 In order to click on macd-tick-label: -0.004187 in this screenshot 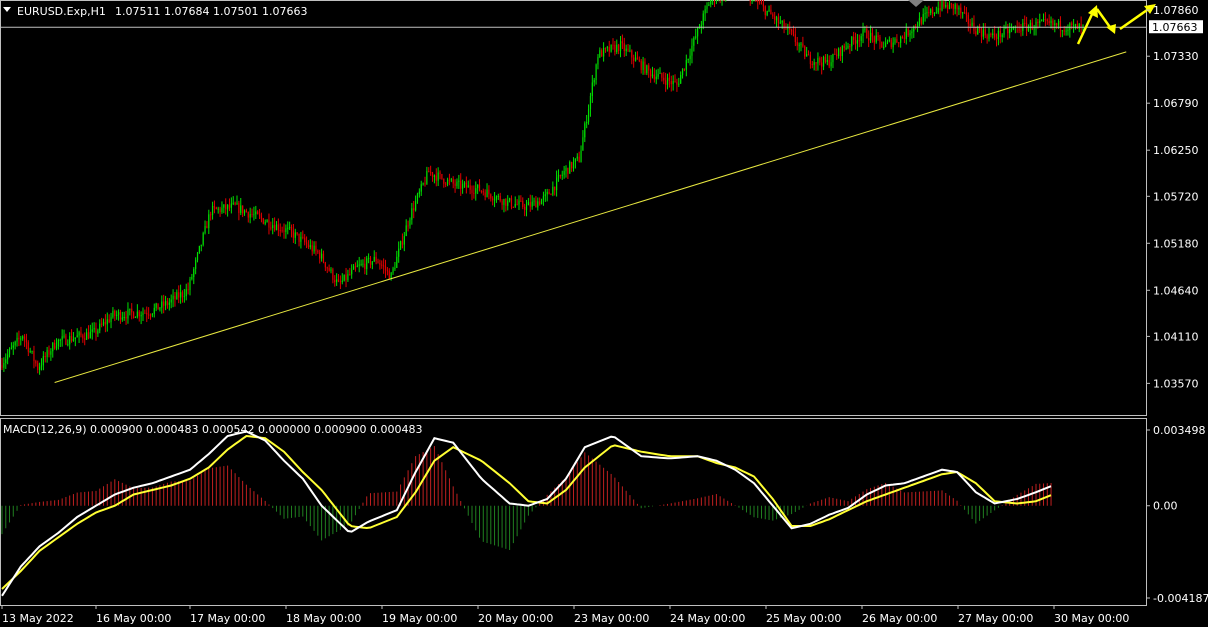, I will do `click(1180, 598)`.